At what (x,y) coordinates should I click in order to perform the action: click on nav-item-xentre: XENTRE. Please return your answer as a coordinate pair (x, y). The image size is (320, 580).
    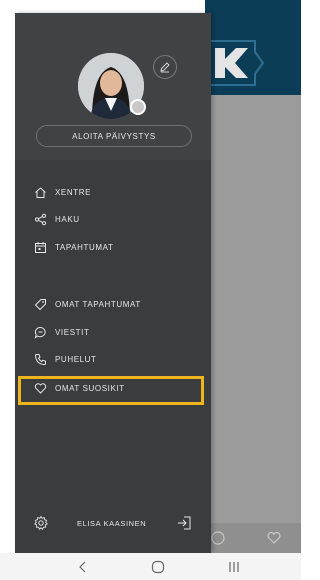
    Looking at the image, I should click on (62, 192).